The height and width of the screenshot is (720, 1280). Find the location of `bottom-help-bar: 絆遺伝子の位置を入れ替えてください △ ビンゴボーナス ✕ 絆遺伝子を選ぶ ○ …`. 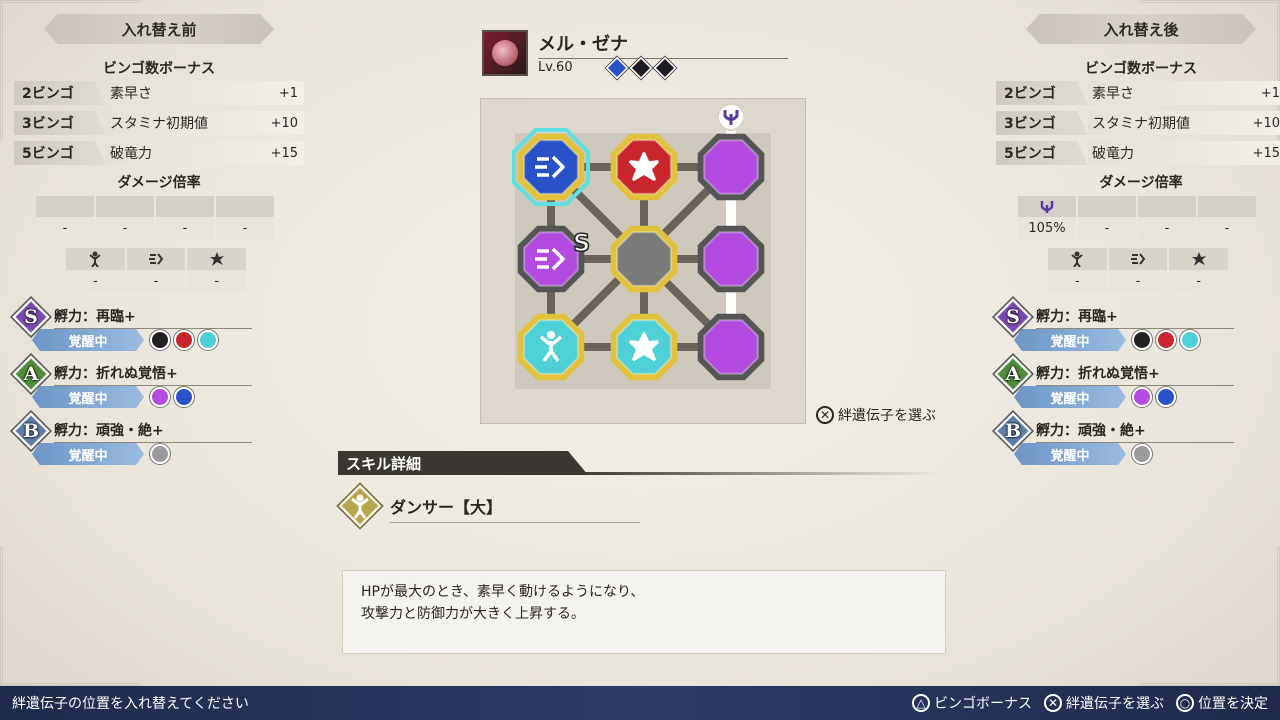

bottom-help-bar: 絆遺伝子の位置を入れ替えてください △ ビンゴボーナス ✕ 絆遺伝子を選ぶ ○ … is located at coordinates (640, 703).